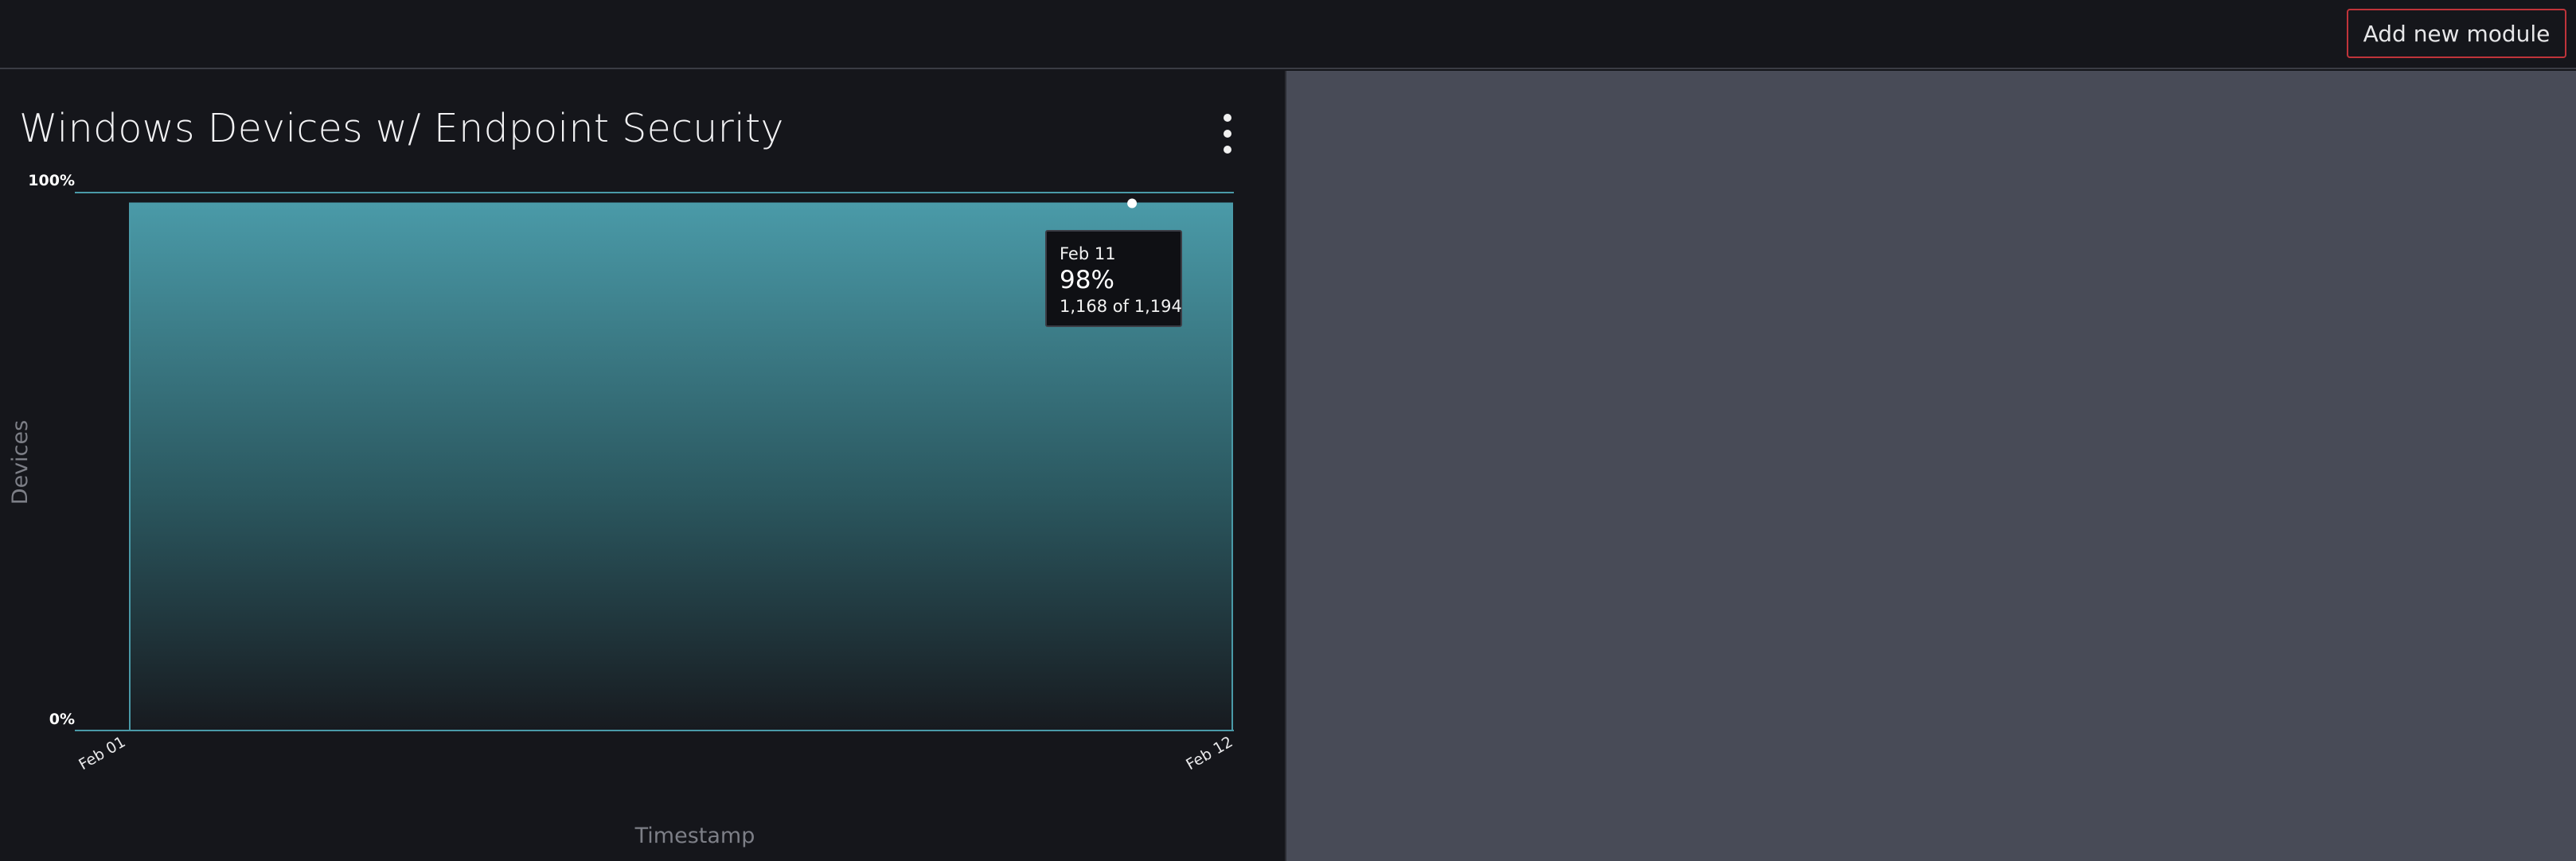 This screenshot has height=861, width=2576. What do you see at coordinates (1121, 306) in the screenshot?
I see `tooltip-detail: 1,168 of 1,194` at bounding box center [1121, 306].